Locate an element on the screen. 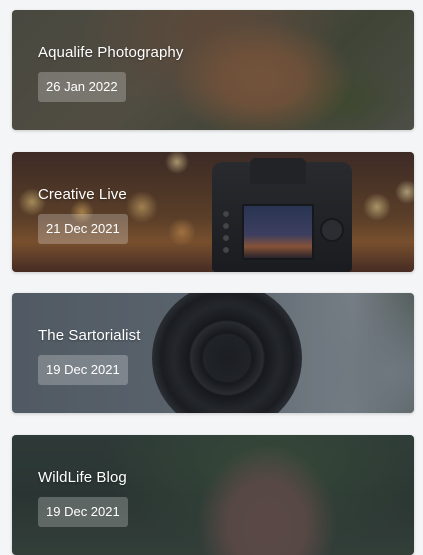 This screenshot has width=423, height=555. card-title: Creative Live is located at coordinates (82, 194).